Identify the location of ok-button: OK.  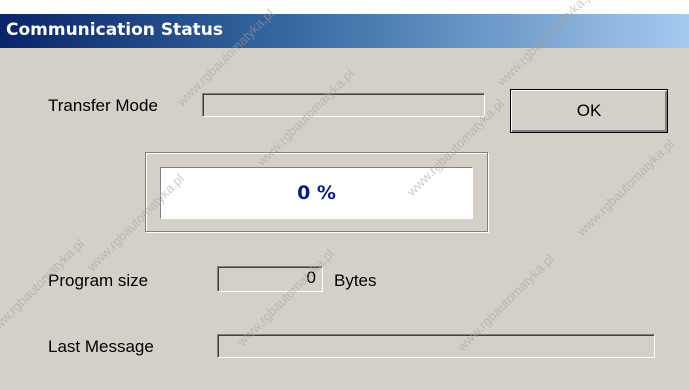
(589, 111).